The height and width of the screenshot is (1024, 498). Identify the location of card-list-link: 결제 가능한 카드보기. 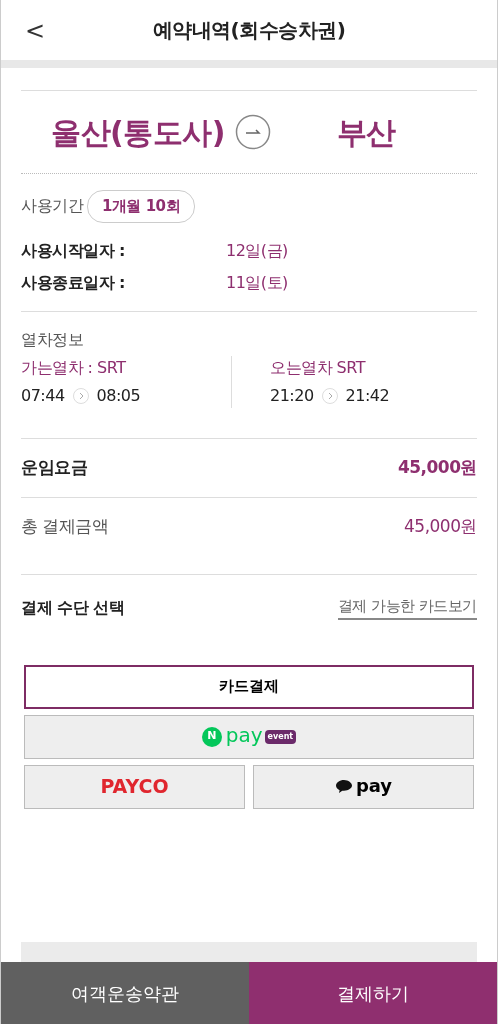
(407, 607).